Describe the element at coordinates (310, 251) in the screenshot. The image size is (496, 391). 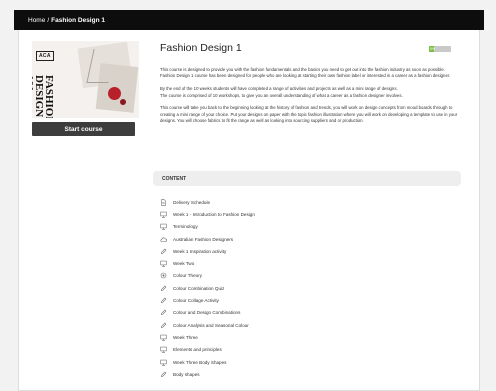
I see `content-item: Week 1 Inspiration activity` at that location.